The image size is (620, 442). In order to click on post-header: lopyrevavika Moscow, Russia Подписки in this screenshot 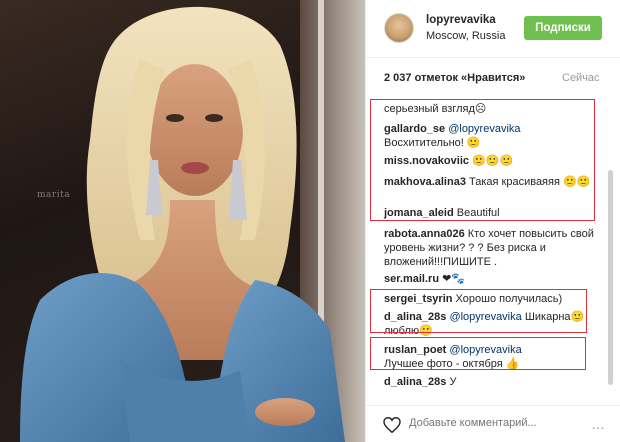, I will do `click(493, 29)`.